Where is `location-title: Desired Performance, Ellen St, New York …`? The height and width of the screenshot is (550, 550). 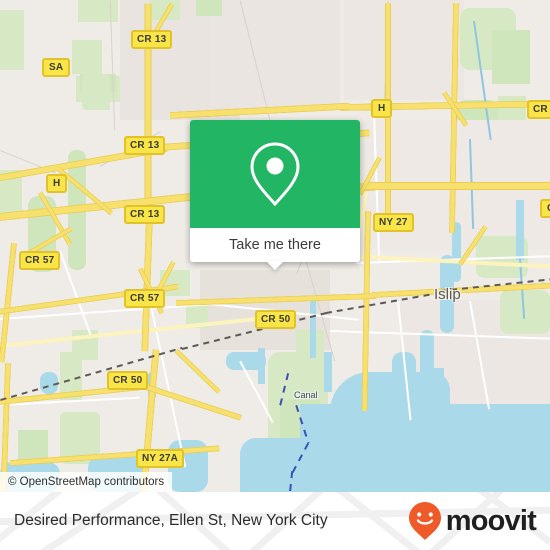
location-title: Desired Performance, Ellen St, New York … is located at coordinates (171, 520).